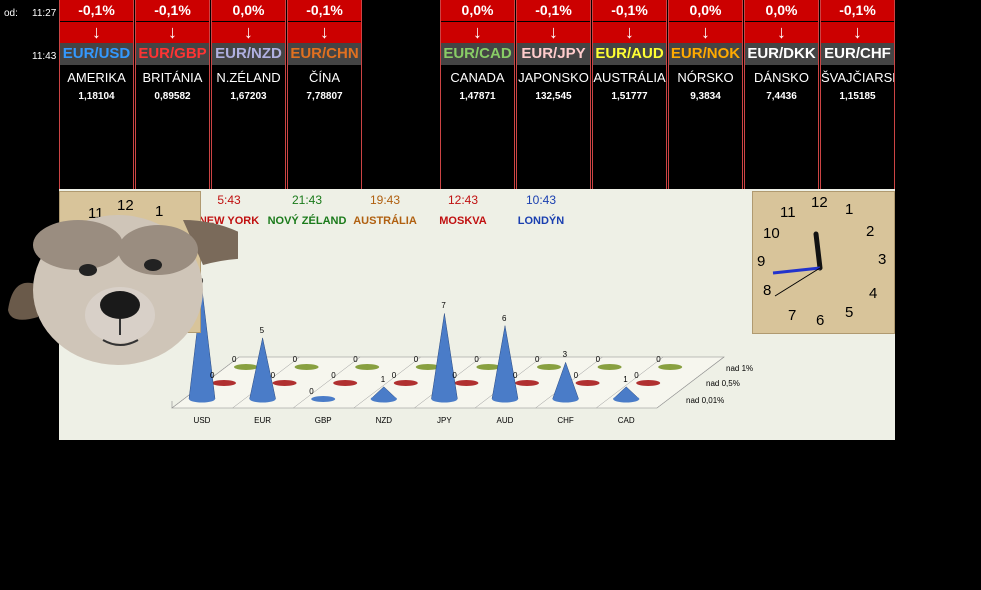 The width and height of the screenshot is (981, 590). What do you see at coordinates (857, 54) in the screenshot?
I see `currency-pair: EUR/CHF` at bounding box center [857, 54].